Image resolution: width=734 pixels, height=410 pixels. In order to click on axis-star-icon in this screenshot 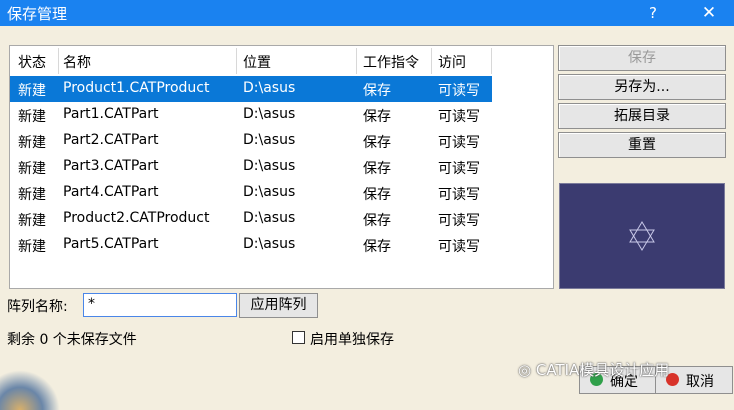, I will do `click(642, 236)`.